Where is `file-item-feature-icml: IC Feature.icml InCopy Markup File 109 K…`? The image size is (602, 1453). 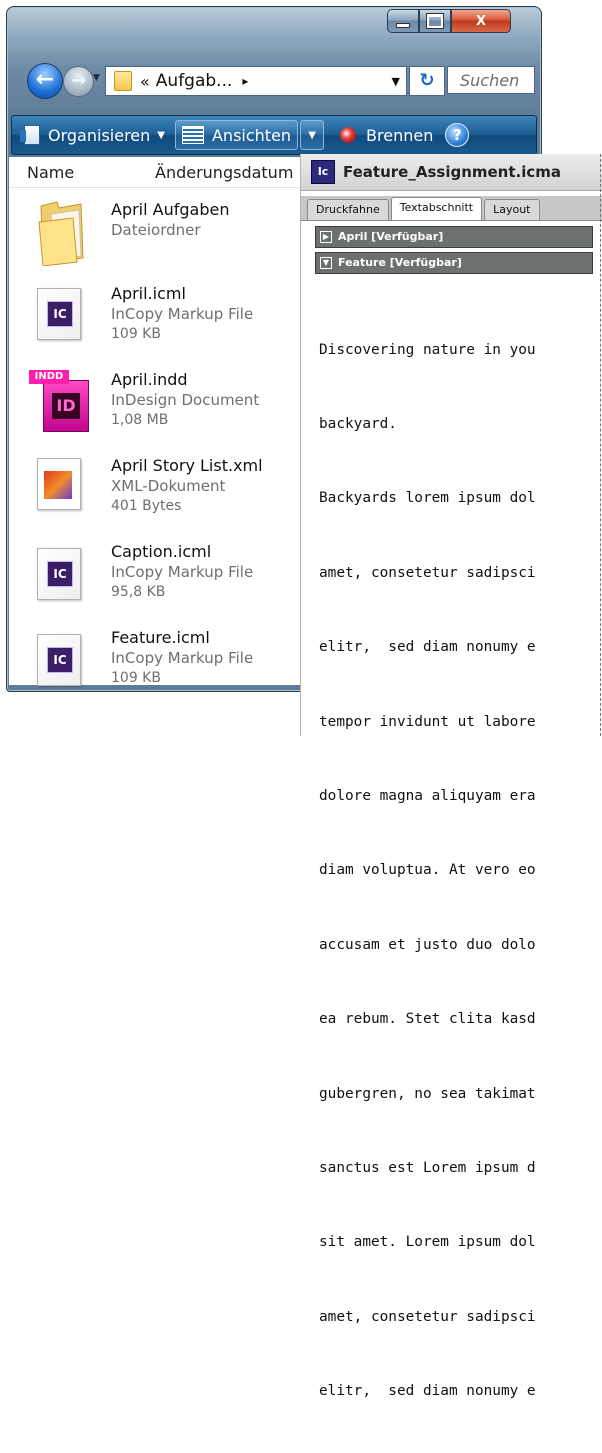 file-item-feature-icml: IC Feature.icml InCopy Markup File 109 K… is located at coordinates (159, 659).